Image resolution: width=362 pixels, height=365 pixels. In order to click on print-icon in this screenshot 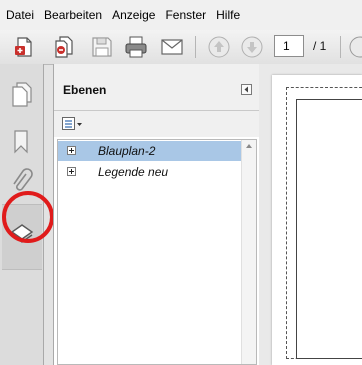, I will do `click(136, 47)`.